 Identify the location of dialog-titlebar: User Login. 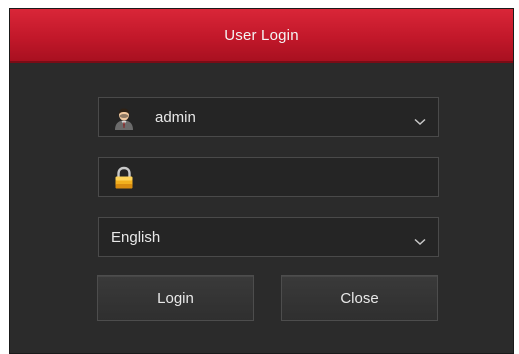
(261, 36).